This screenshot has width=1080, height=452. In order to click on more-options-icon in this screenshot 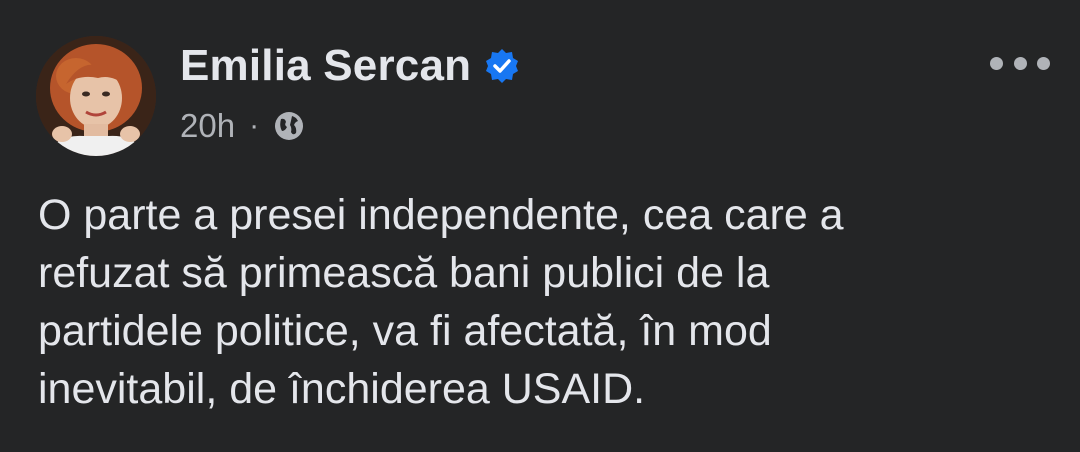, I will do `click(1020, 63)`.